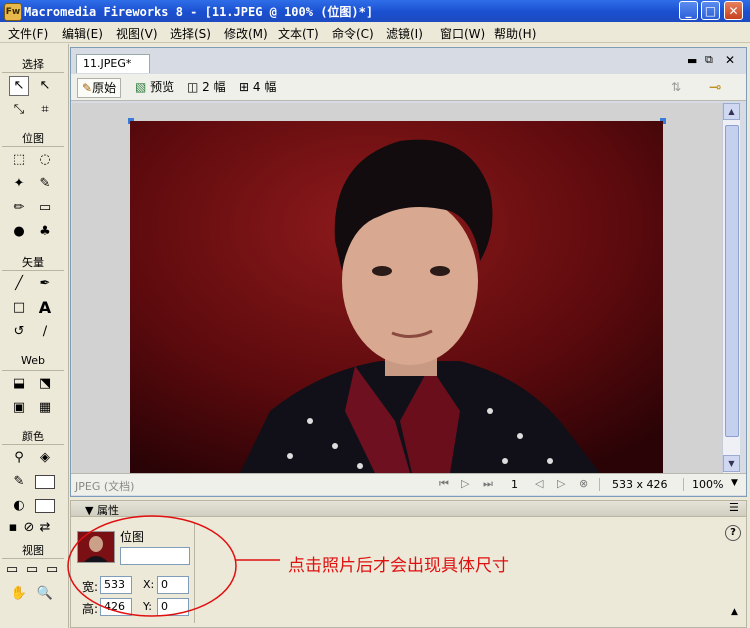 The height and width of the screenshot is (628, 750). Describe the element at coordinates (244, 87) in the screenshot. I see `four-up-icon: ⊞` at that location.